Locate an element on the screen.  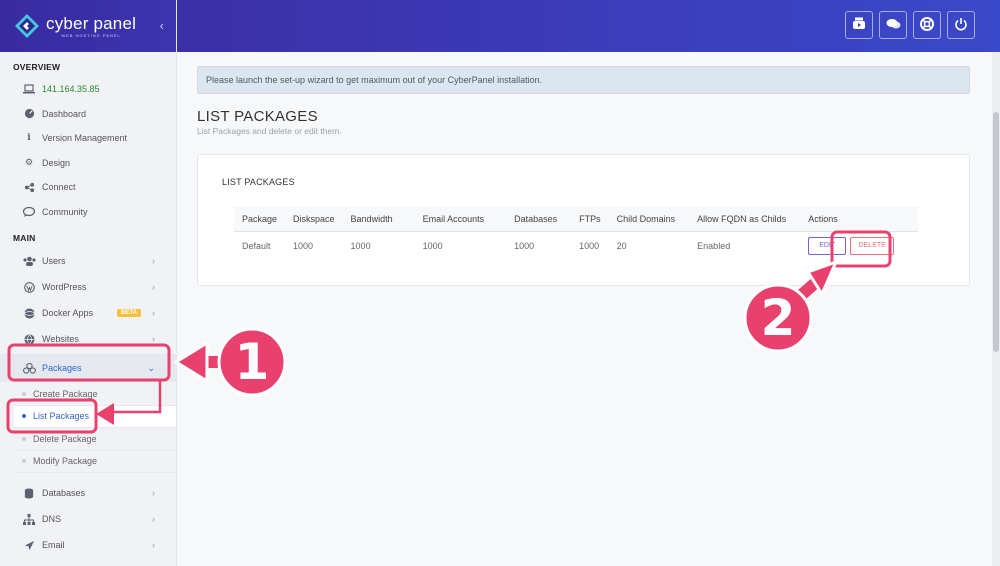
cell-ftps: 1000 is located at coordinates (589, 246).